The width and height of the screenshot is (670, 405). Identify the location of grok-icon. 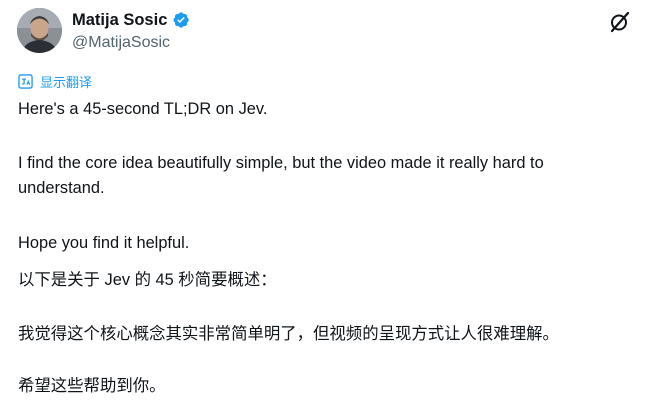
(620, 22).